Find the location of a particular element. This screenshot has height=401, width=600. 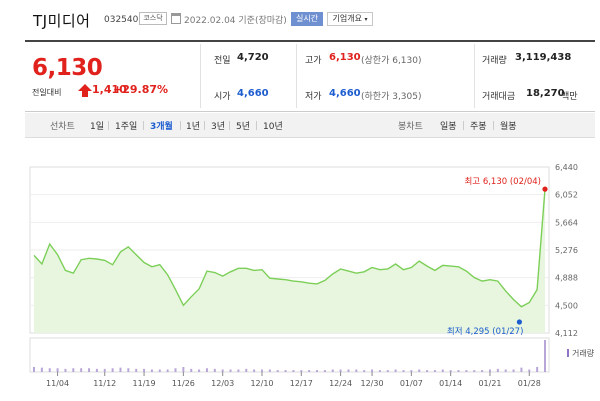

tab-3m: 3개월 is located at coordinates (161, 125).